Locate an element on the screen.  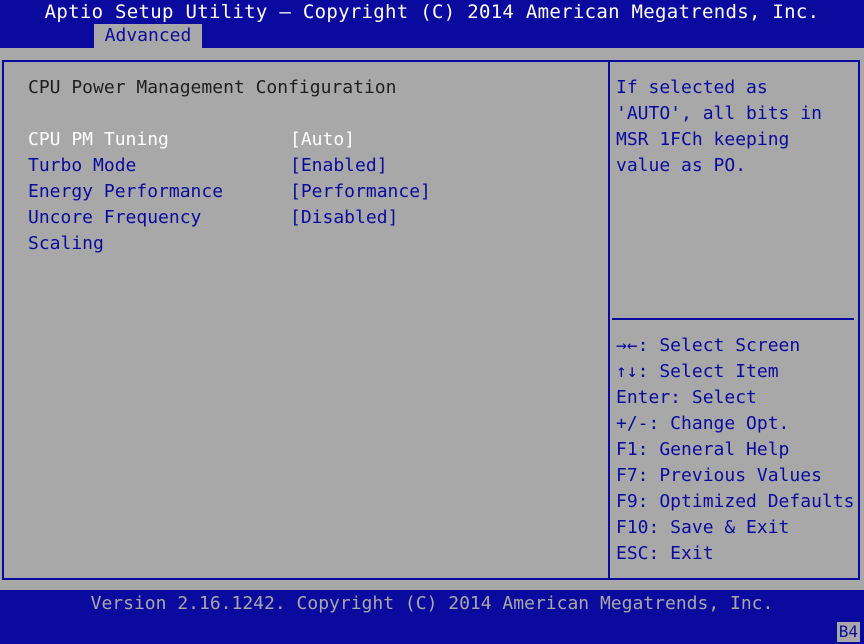
option-label-turbo-mode: Turbo Mode is located at coordinates (82, 166).